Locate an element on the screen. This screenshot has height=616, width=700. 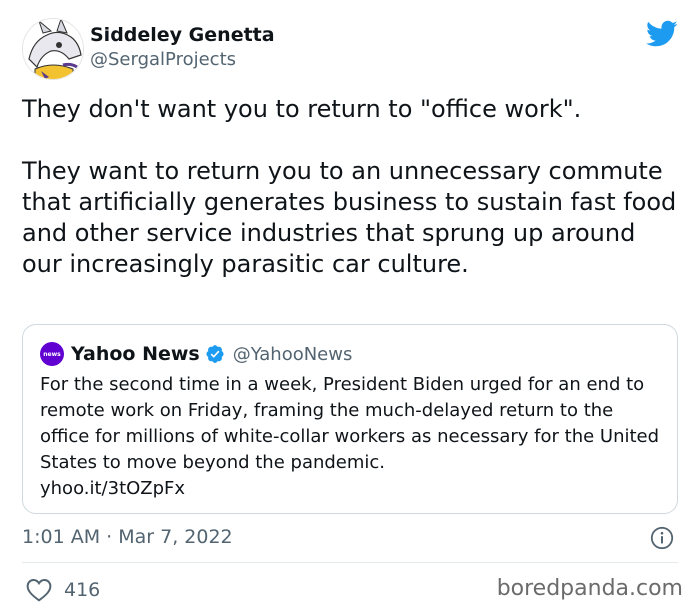
sergal-avatar-illustration is located at coordinates (53, 49).